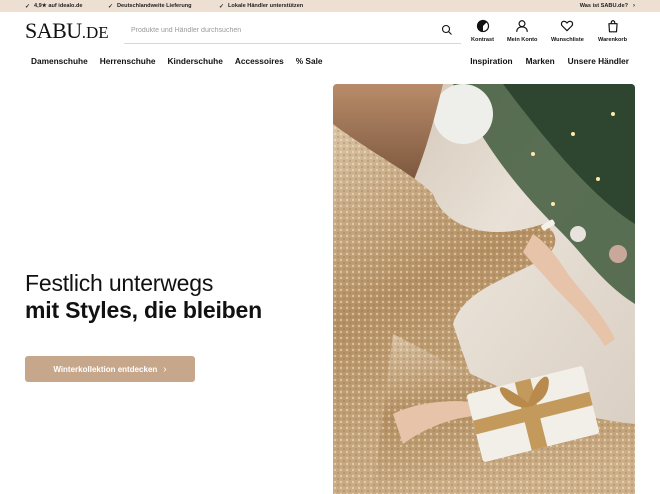 The width and height of the screenshot is (660, 494). I want to click on contrast-label: Kontrast, so click(482, 40).